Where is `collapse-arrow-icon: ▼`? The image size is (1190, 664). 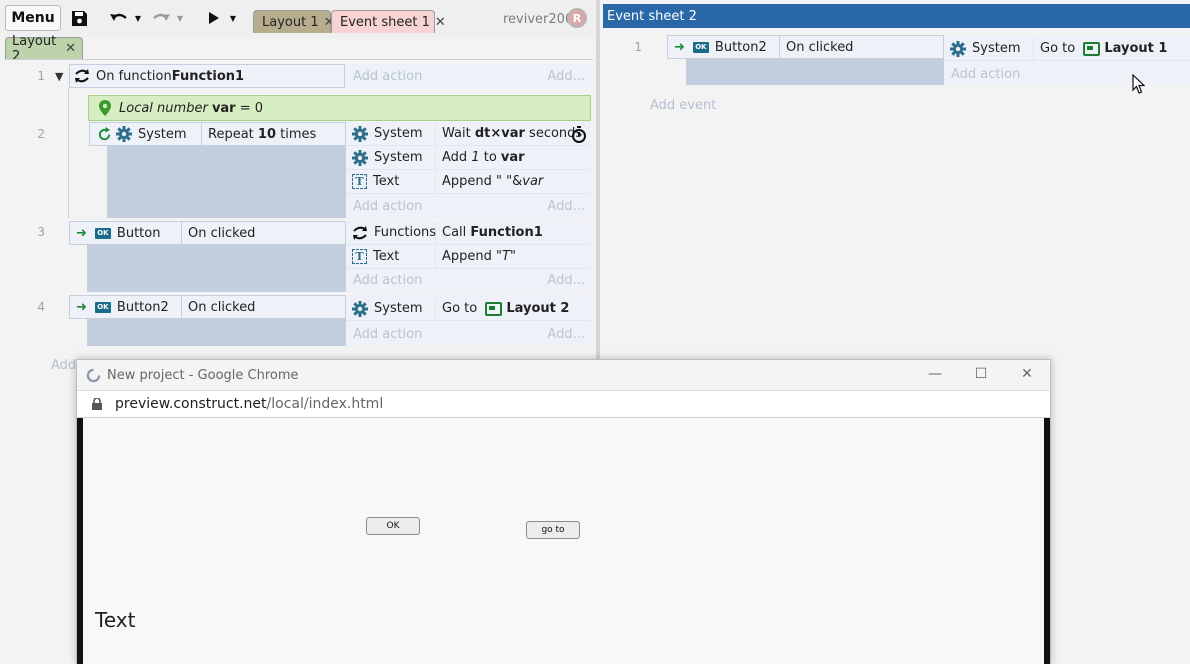
collapse-arrow-icon: ▼ is located at coordinates (59, 76).